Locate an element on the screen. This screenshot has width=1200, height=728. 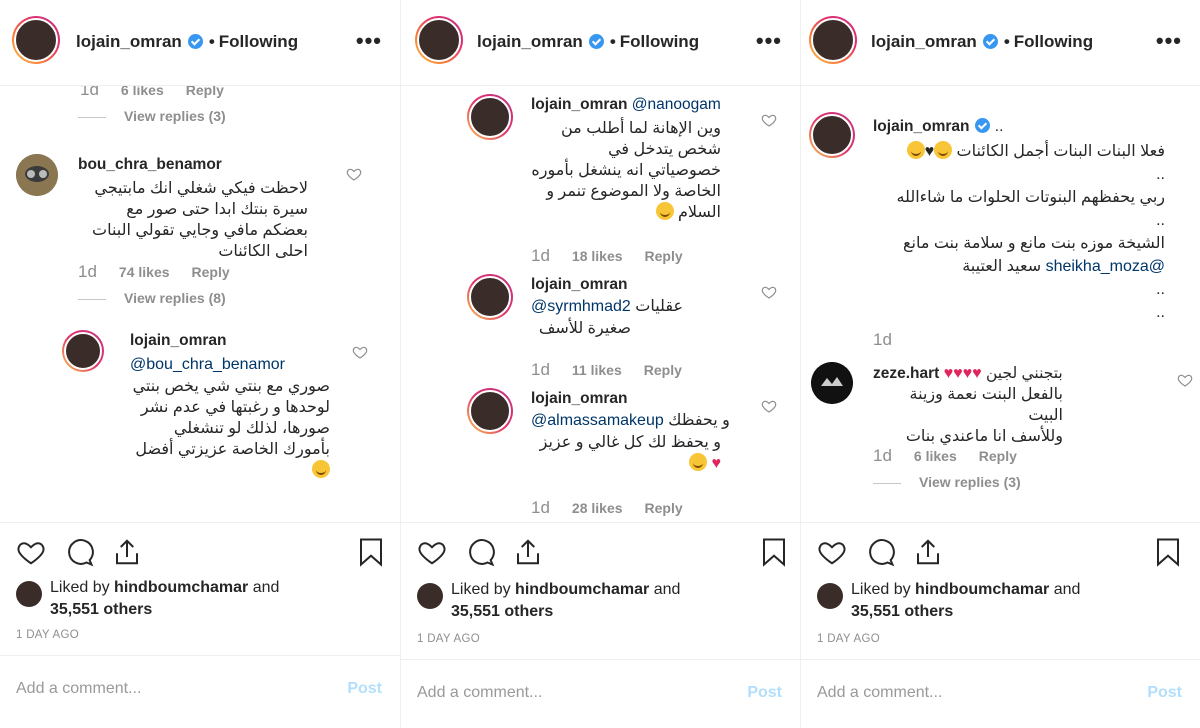
heart-eyes-emoji-icon is located at coordinates (915, 150).